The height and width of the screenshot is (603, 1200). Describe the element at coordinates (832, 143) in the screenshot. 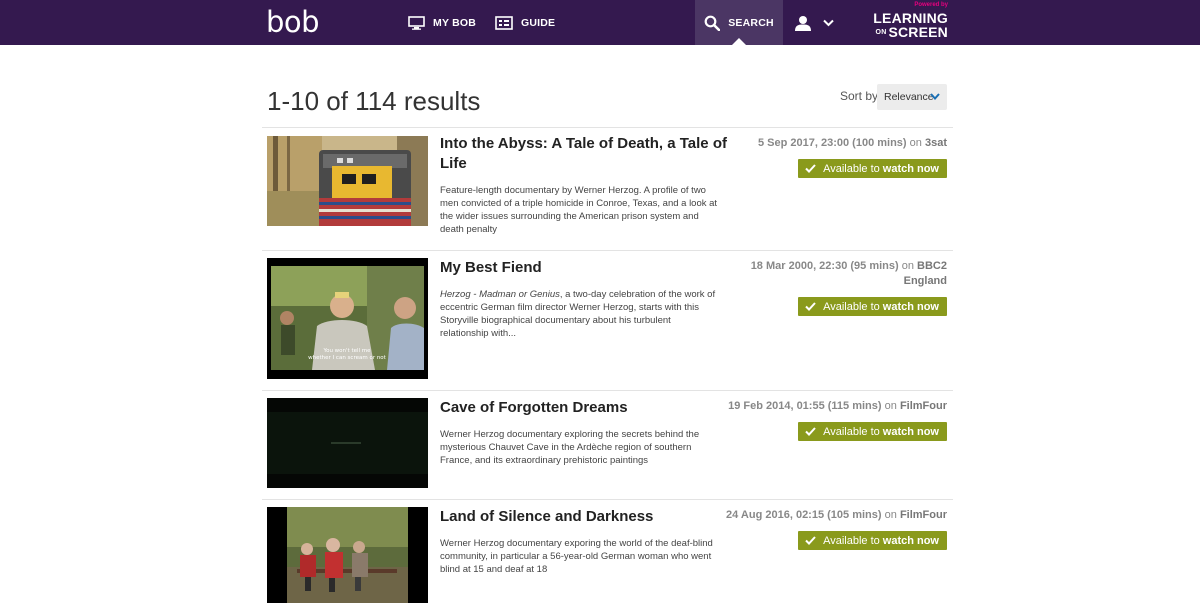

I see `broadcast-date: 5 Sep 2017, 23:00 (100 mins)` at that location.